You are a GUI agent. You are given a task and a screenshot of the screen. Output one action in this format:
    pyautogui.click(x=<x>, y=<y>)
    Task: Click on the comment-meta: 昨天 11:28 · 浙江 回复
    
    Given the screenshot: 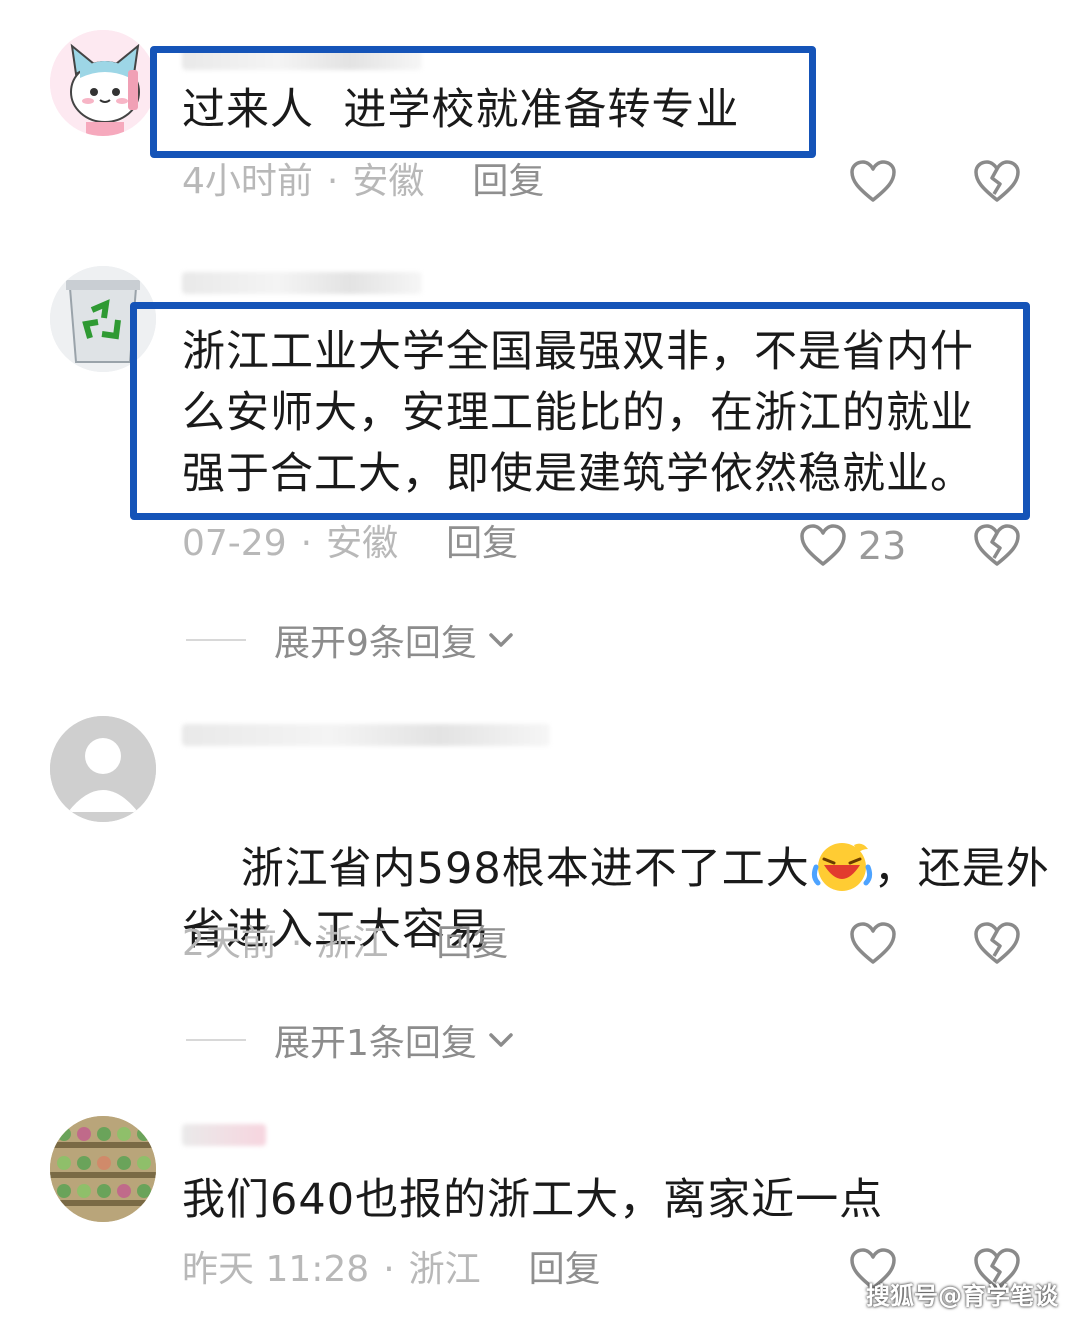 What is the action you would take?
    pyautogui.click(x=391, y=1270)
    